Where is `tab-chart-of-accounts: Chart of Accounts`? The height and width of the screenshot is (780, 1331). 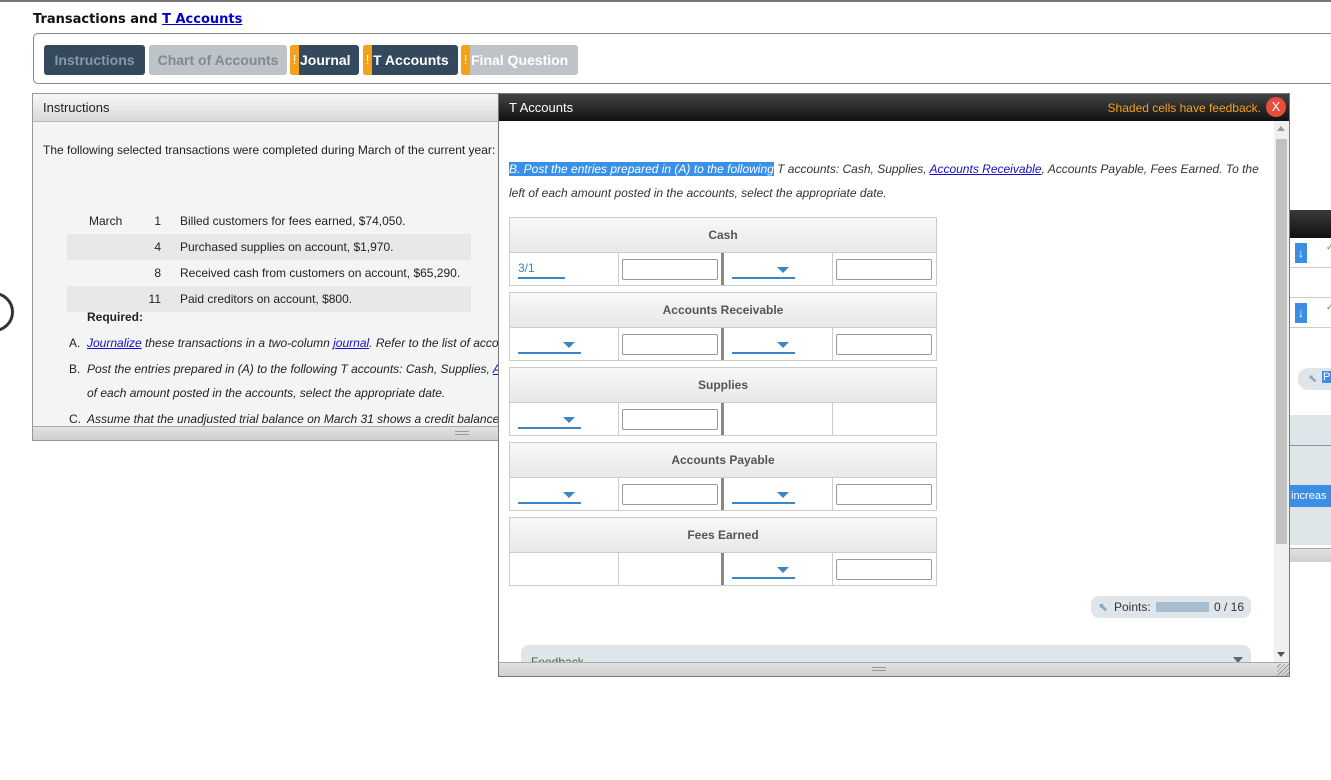
tab-chart-of-accounts: Chart of Accounts is located at coordinates (218, 60).